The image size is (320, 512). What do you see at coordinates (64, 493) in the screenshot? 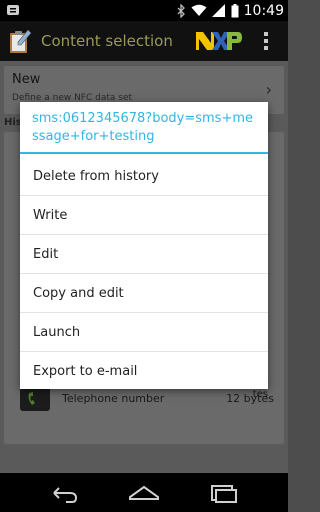
I see `back-icon` at bounding box center [64, 493].